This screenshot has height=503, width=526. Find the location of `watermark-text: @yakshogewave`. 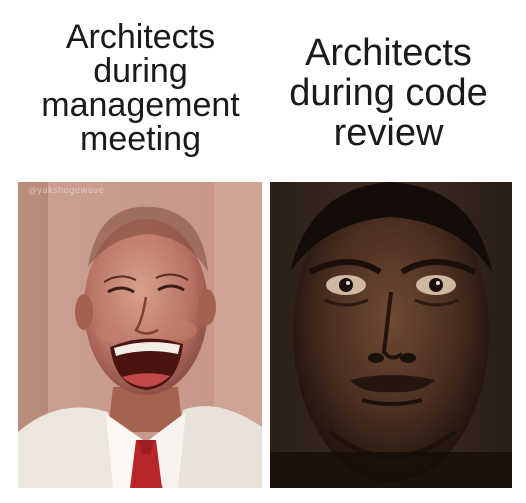

watermark-text: @yakshogewave is located at coordinates (66, 191).